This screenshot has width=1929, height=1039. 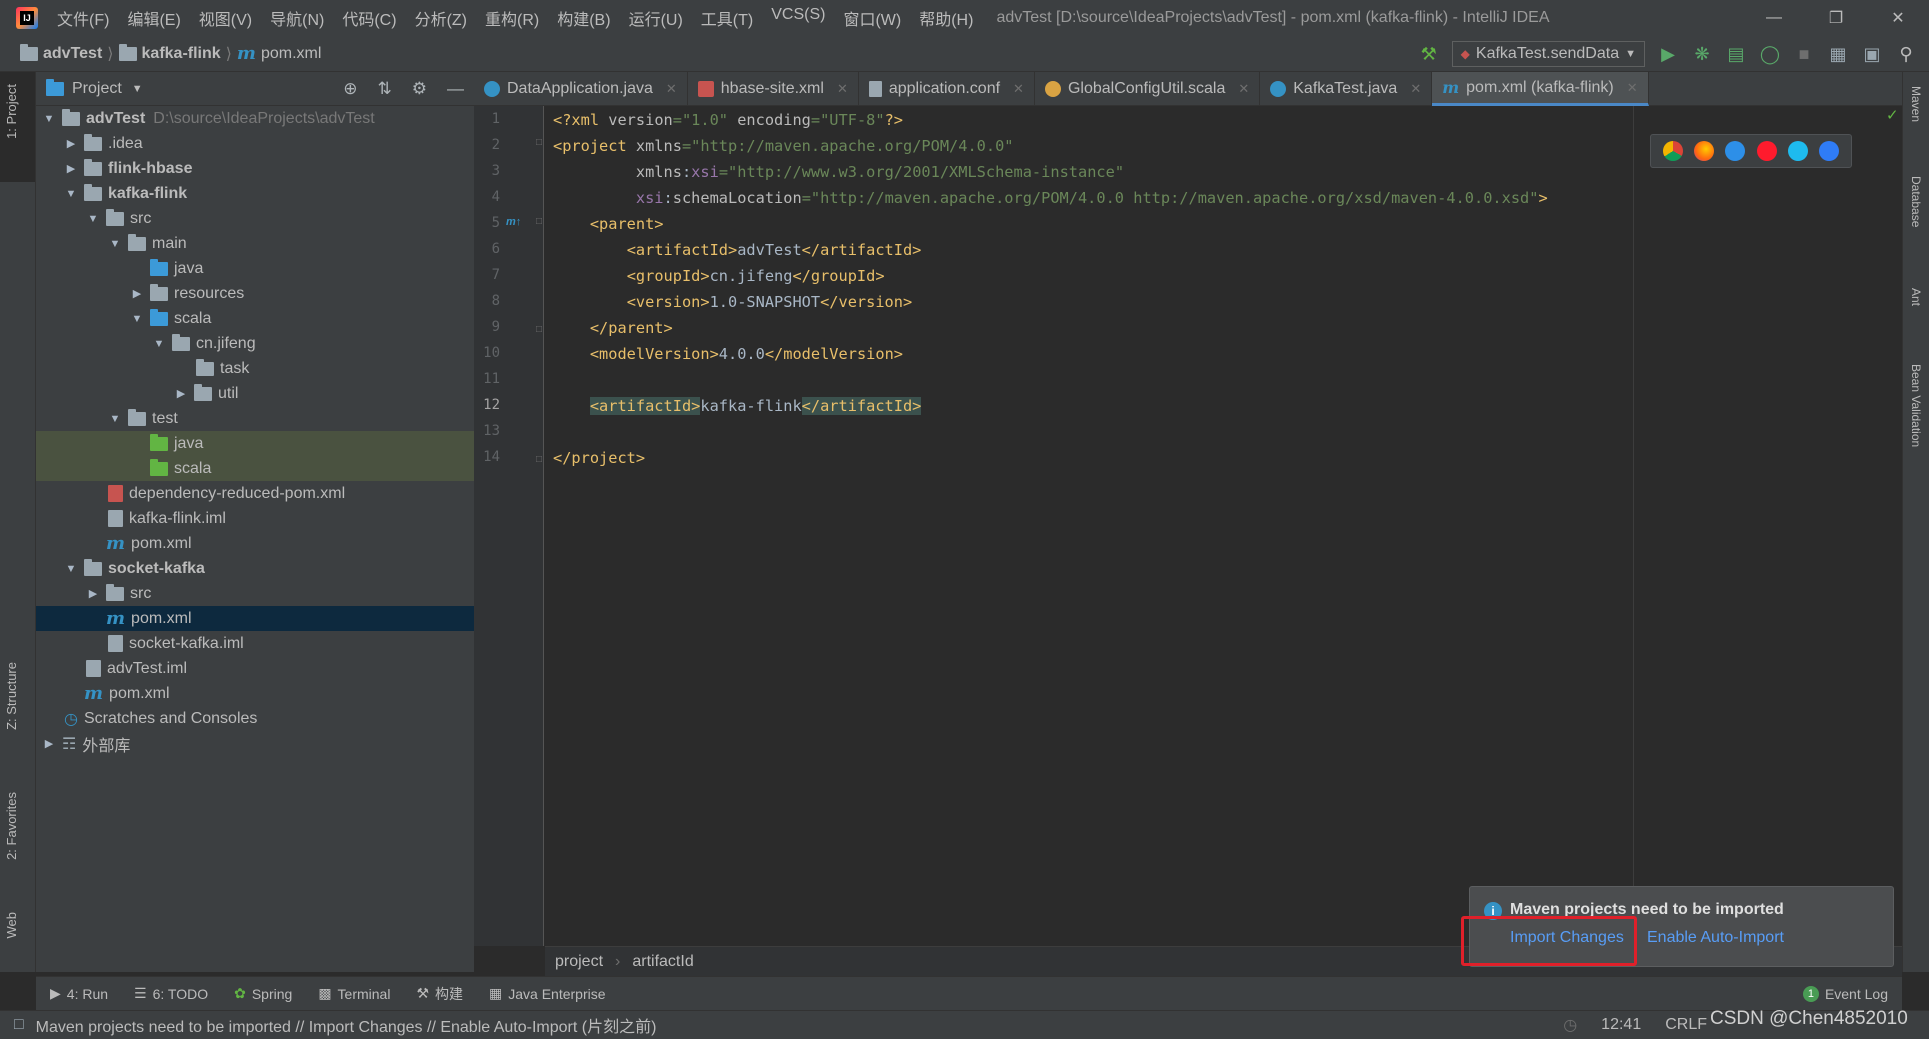 What do you see at coordinates (255, 593) in the screenshot?
I see `tree-item-socket-src: ▶ src` at bounding box center [255, 593].